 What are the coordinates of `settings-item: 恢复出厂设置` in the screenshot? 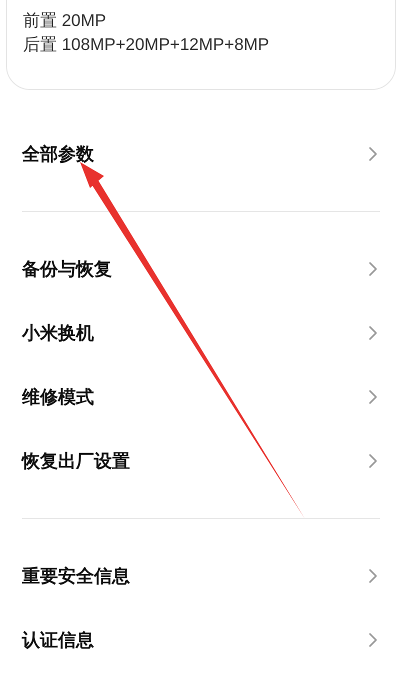 It's located at (201, 461).